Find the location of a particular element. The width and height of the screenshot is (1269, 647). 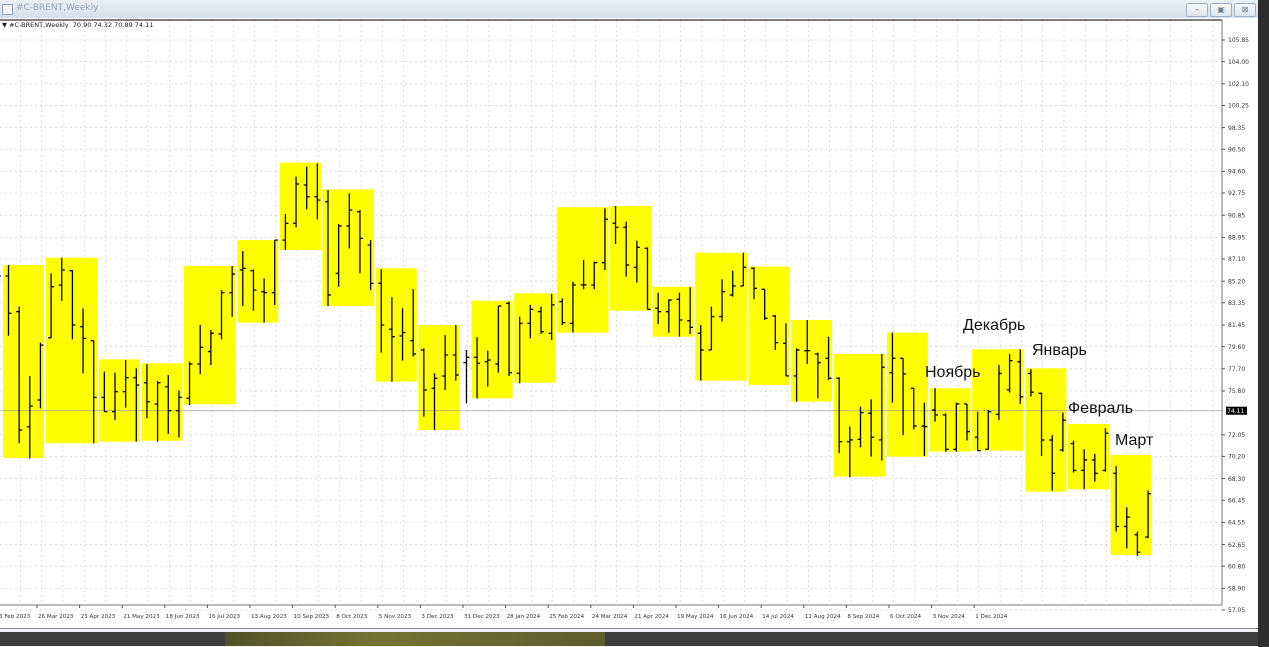

annotation-november: Ноябрь is located at coordinates (953, 372).